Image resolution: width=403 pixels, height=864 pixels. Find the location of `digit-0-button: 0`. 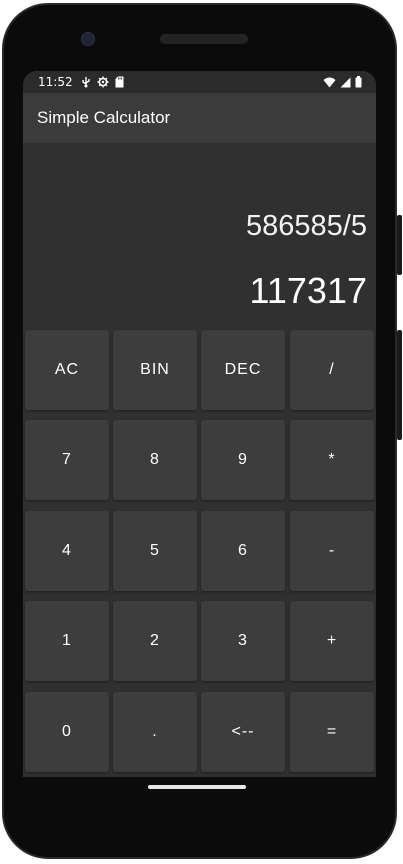

digit-0-button: 0 is located at coordinates (67, 732).